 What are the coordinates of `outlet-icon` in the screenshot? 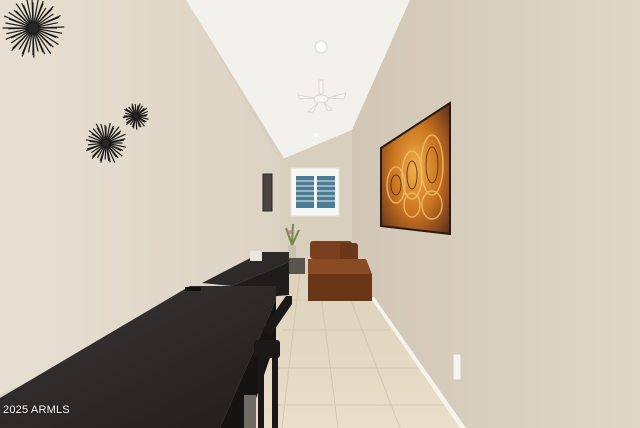 It's located at (457, 367).